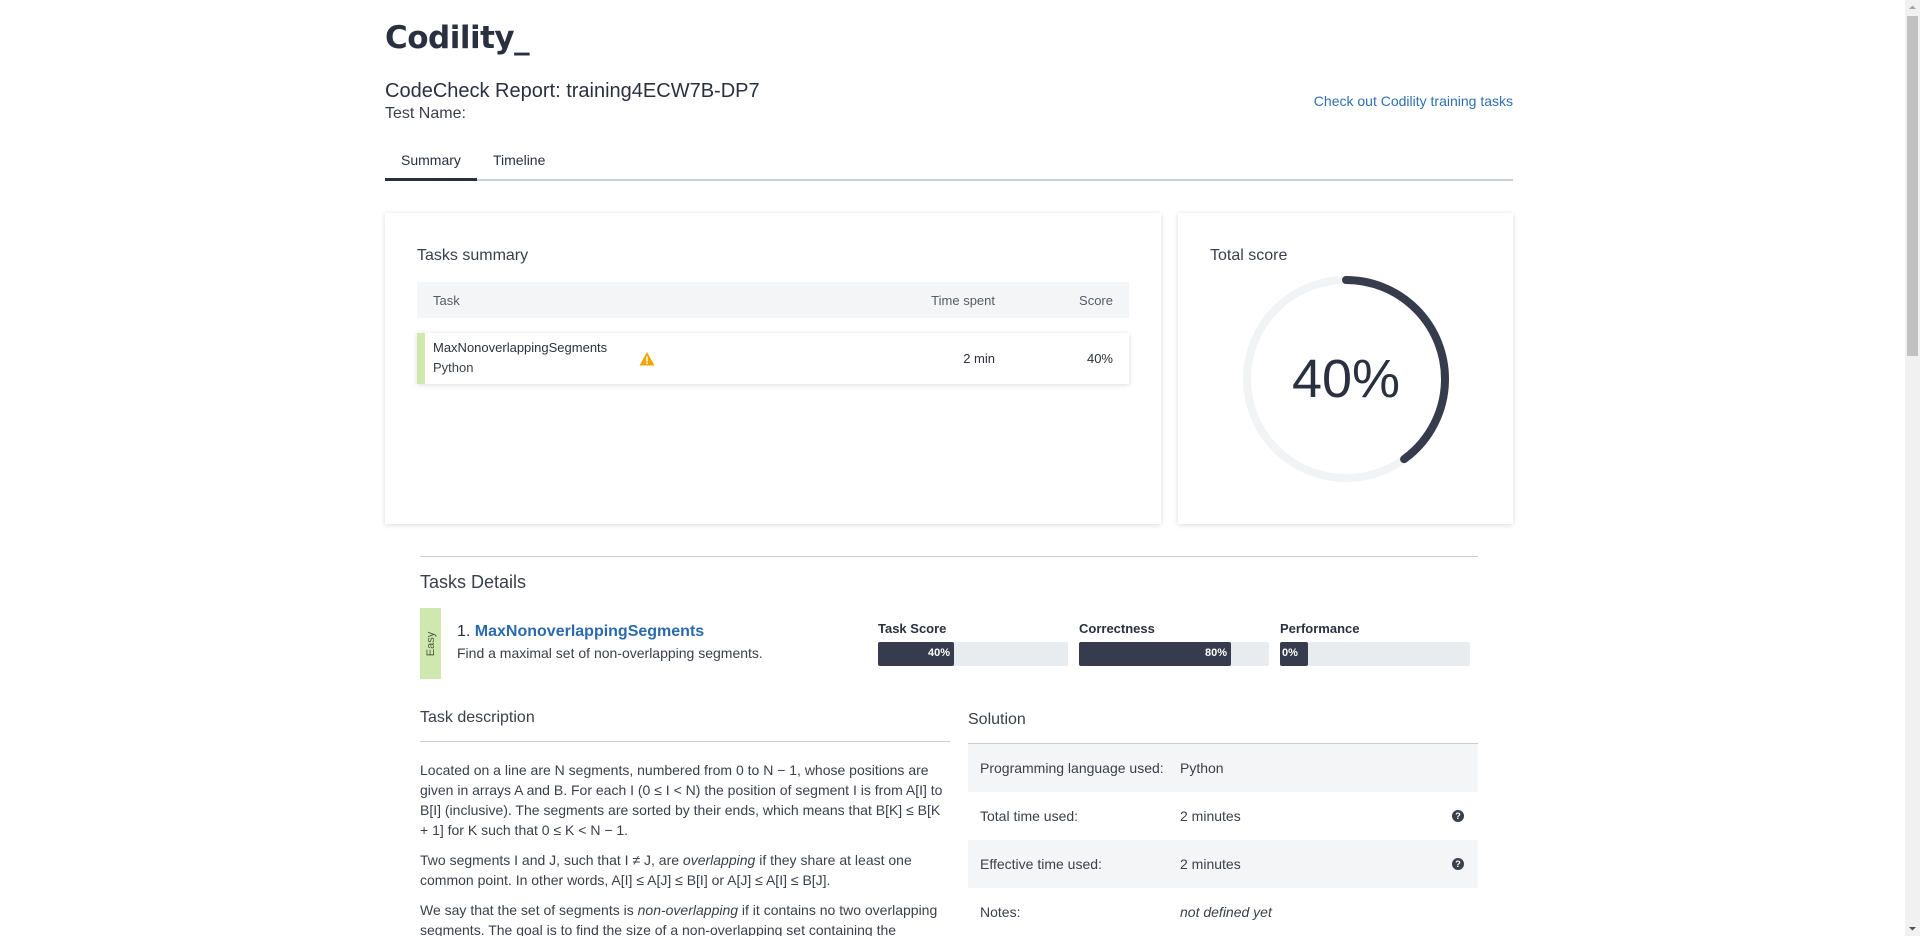  What do you see at coordinates (949, 160) in the screenshot?
I see `report-tabs: Summary Timeline` at bounding box center [949, 160].